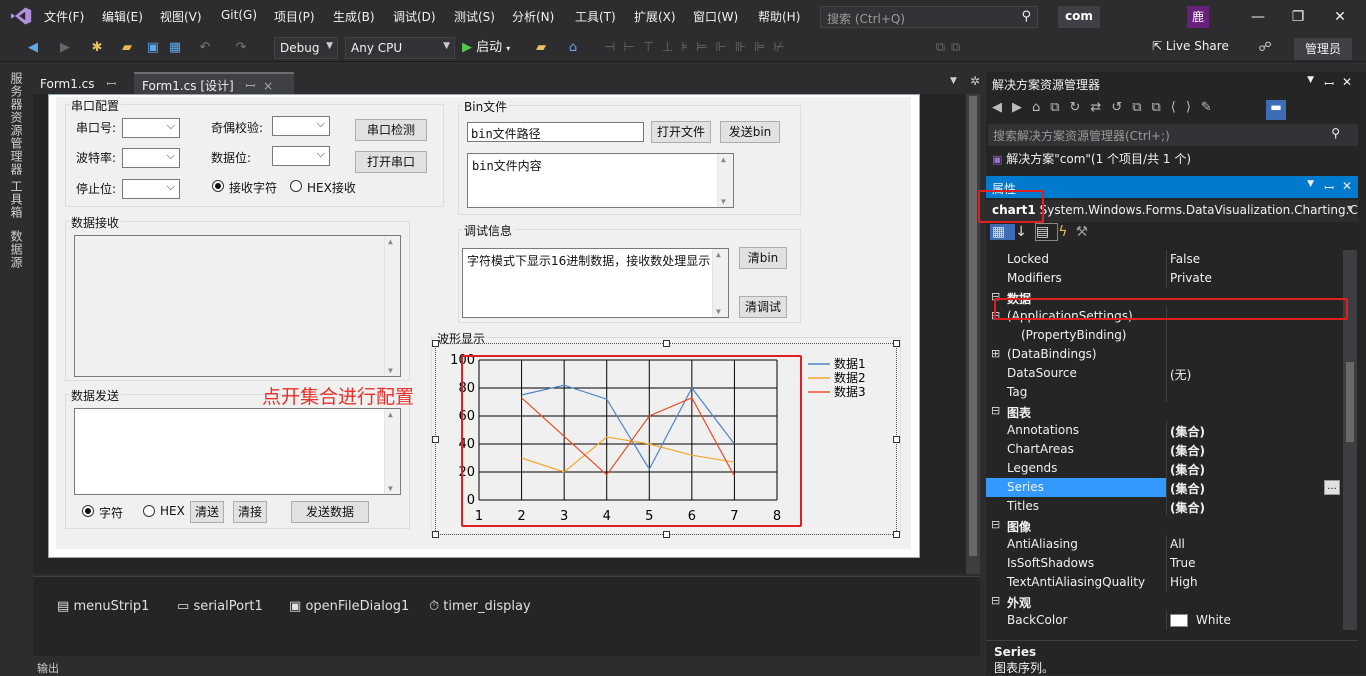 The image size is (1366, 676). I want to click on properties-icon: ▤, so click(1046, 232).